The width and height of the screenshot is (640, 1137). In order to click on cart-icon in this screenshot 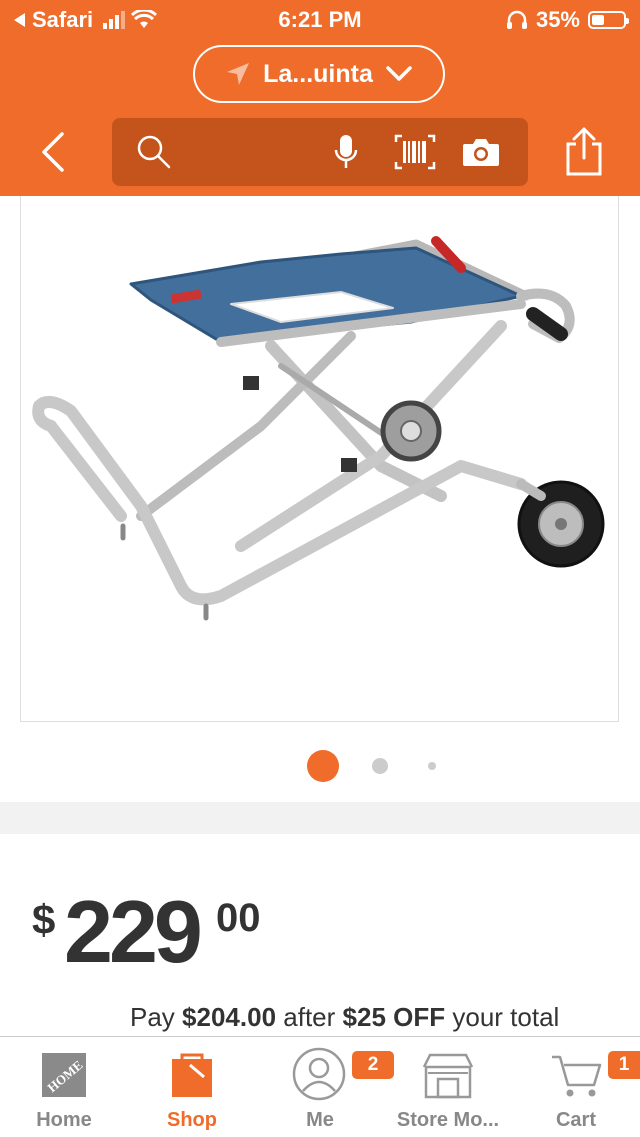, I will do `click(577, 1076)`.